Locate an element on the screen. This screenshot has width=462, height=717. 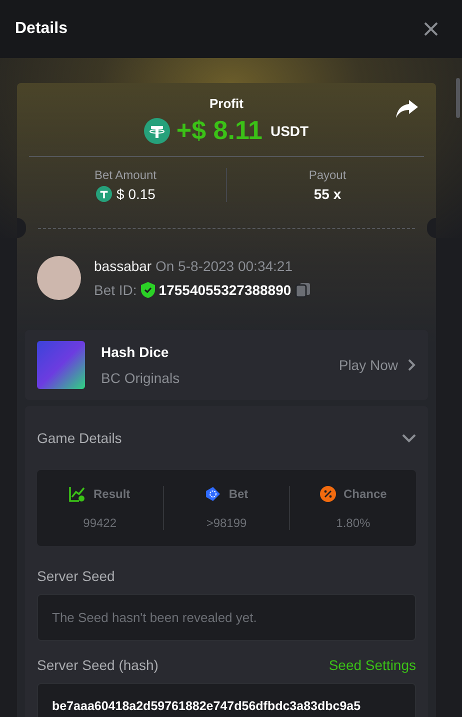
server-seed-hash-field: be7aaa60418a2d59761882e747d56dfbdc3a83dbc9a5 is located at coordinates (226, 700).